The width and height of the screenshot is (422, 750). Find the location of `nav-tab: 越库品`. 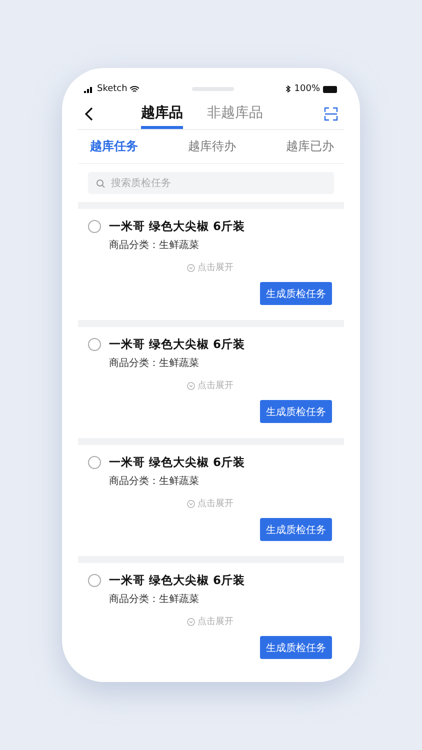

nav-tab: 越库品 is located at coordinates (162, 113).